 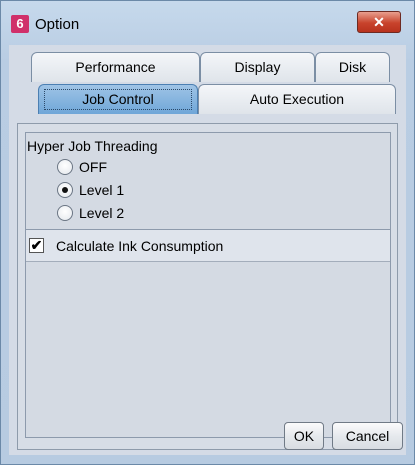 I want to click on tab-label: Display, so click(x=257, y=67).